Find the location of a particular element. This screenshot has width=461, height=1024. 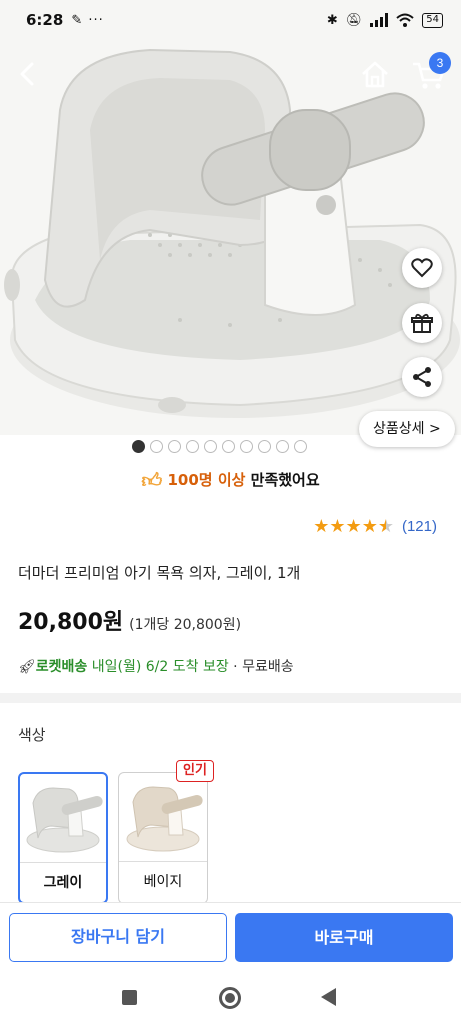

arrival-guarantee: 내일(월) 6/2 도착 보장 is located at coordinates (158, 667).